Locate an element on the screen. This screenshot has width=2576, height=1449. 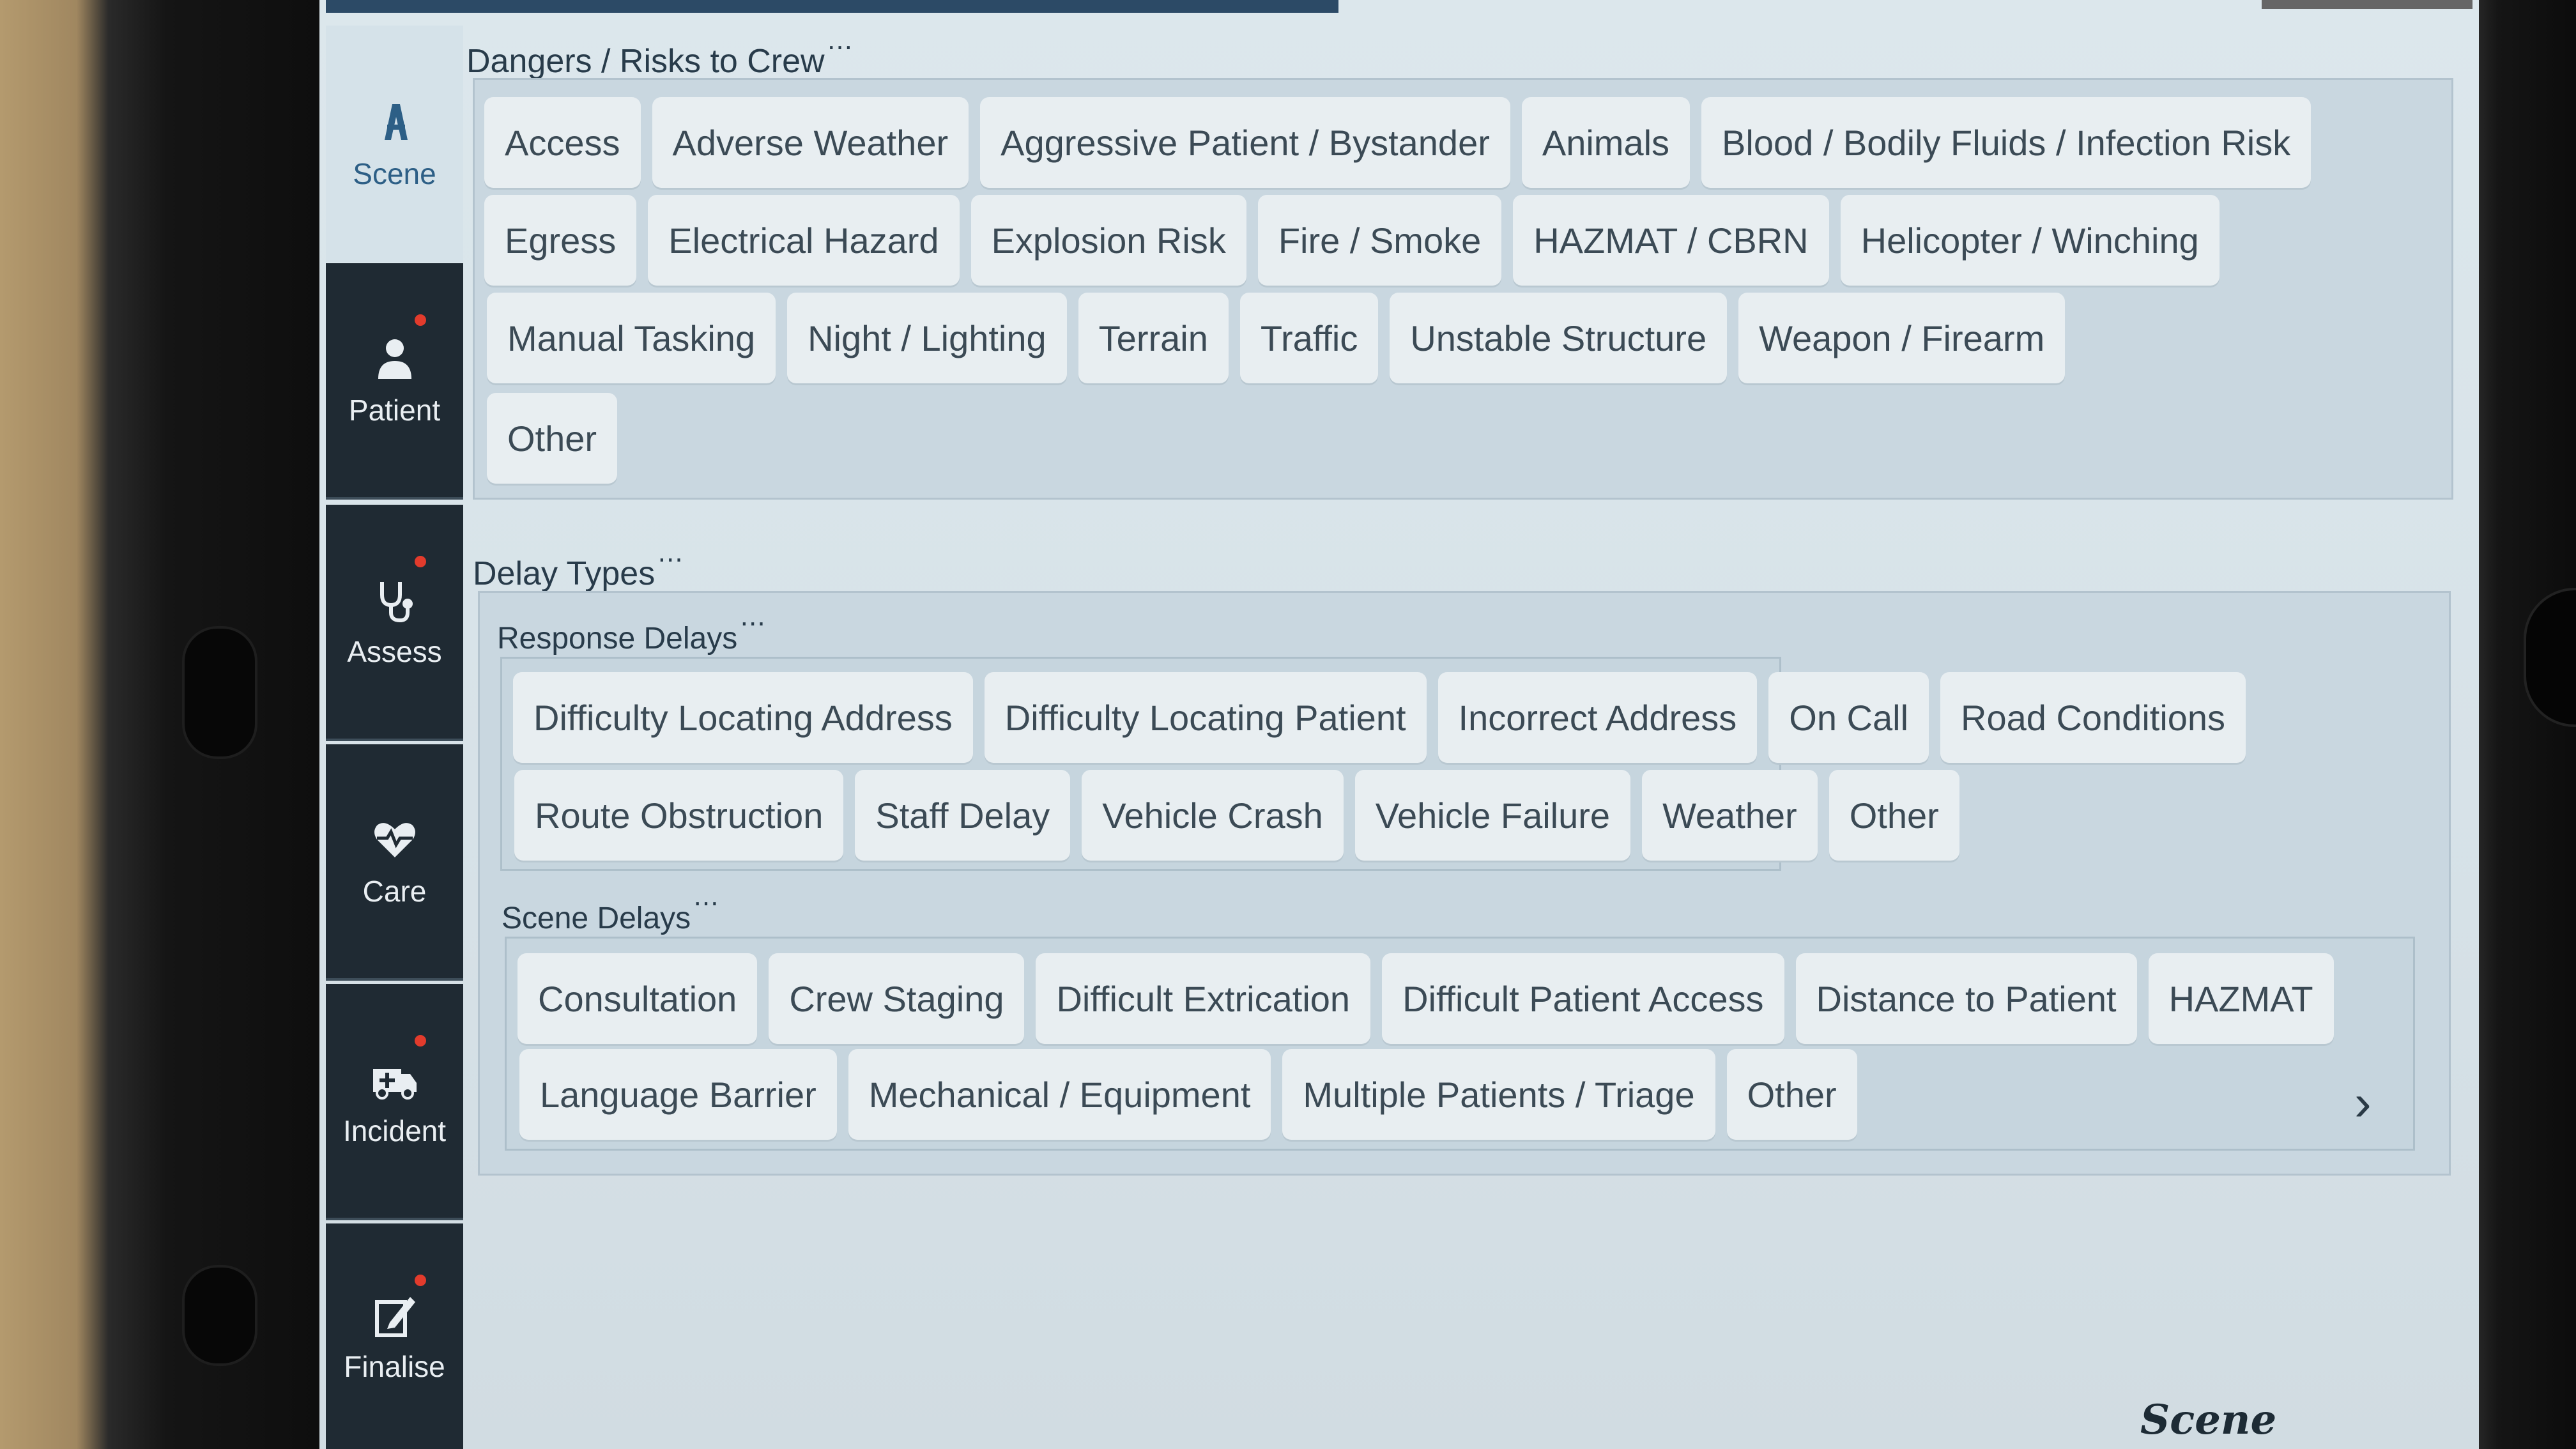
sidebar-item-assess: Assess is located at coordinates (394, 623).